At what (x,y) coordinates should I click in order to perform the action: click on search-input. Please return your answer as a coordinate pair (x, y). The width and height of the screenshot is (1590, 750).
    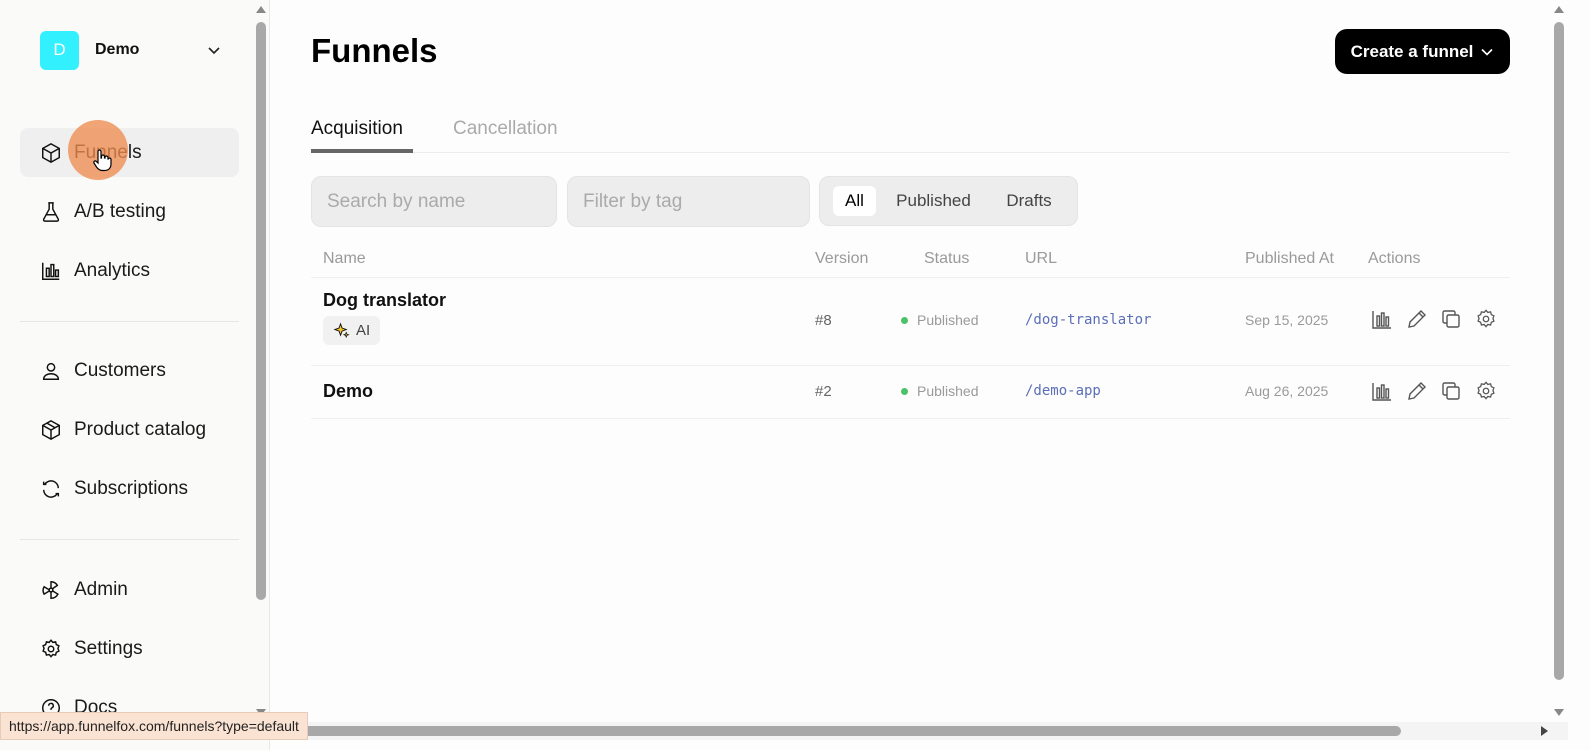
    Looking at the image, I should click on (434, 201).